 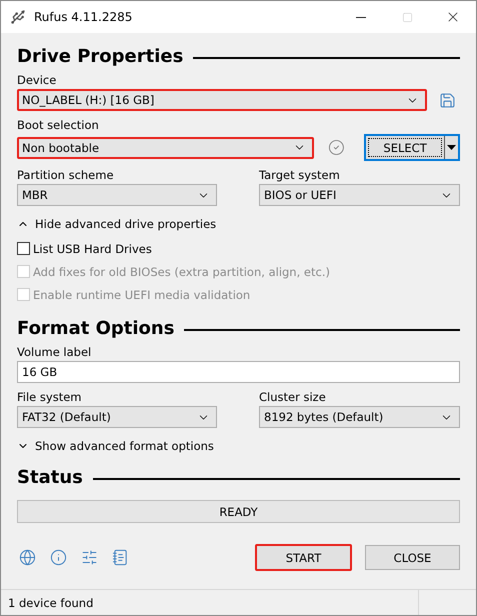 I want to click on settings-icon, so click(x=89, y=557).